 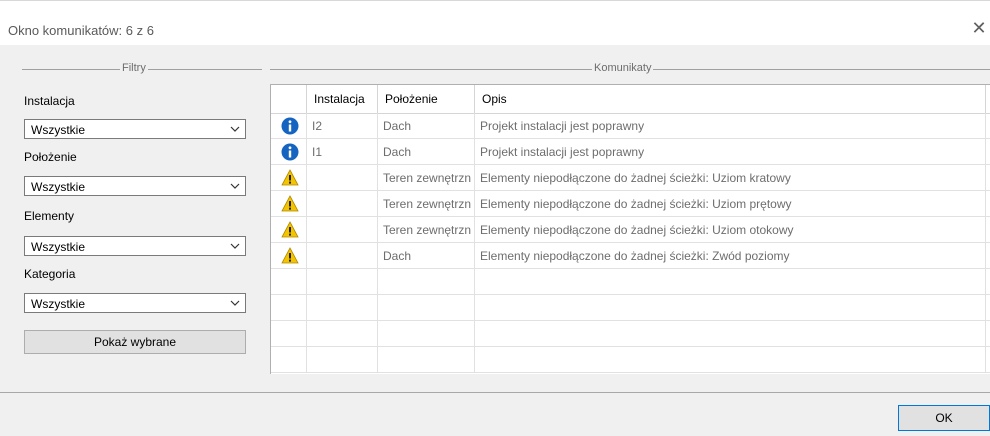 What do you see at coordinates (730, 99) in the screenshot?
I see `column-header-opis: Opis` at bounding box center [730, 99].